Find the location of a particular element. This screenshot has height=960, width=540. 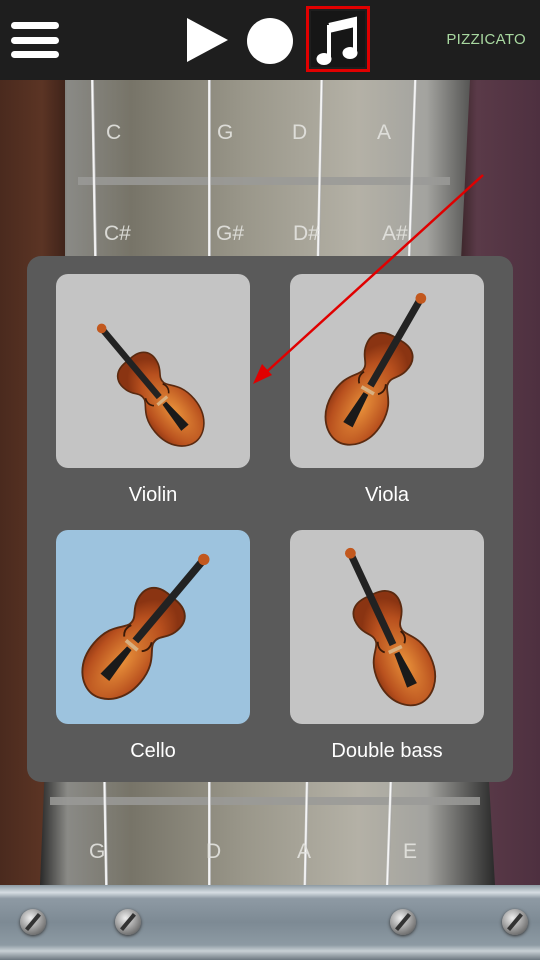

instrument-label: Cello is located at coordinates (153, 751).